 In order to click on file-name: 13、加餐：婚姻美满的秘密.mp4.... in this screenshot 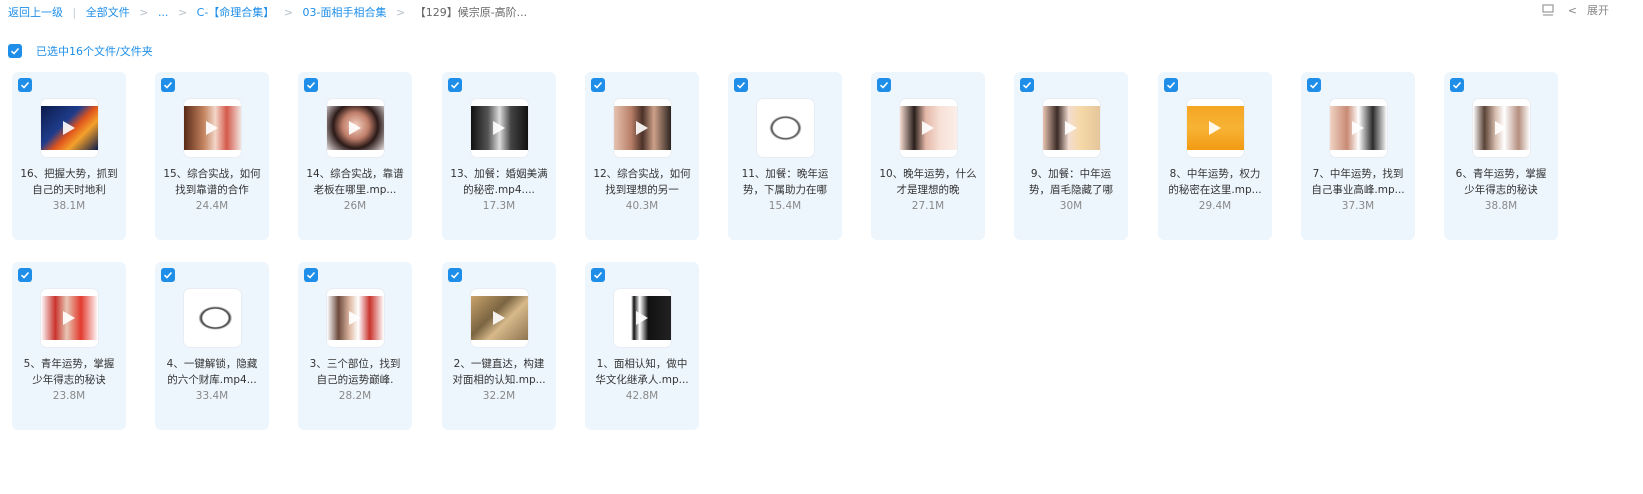, I will do `click(499, 182)`.